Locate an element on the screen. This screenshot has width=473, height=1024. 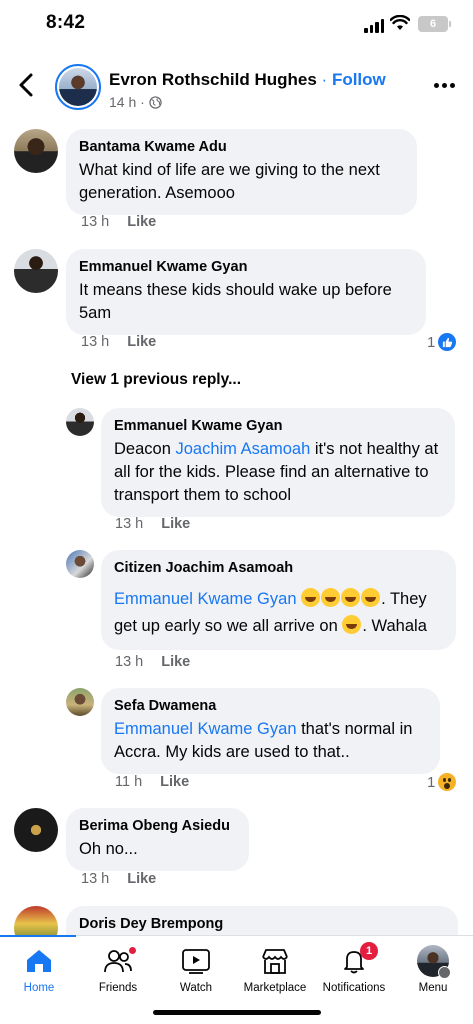
reply-time: 11 h is located at coordinates (129, 782).